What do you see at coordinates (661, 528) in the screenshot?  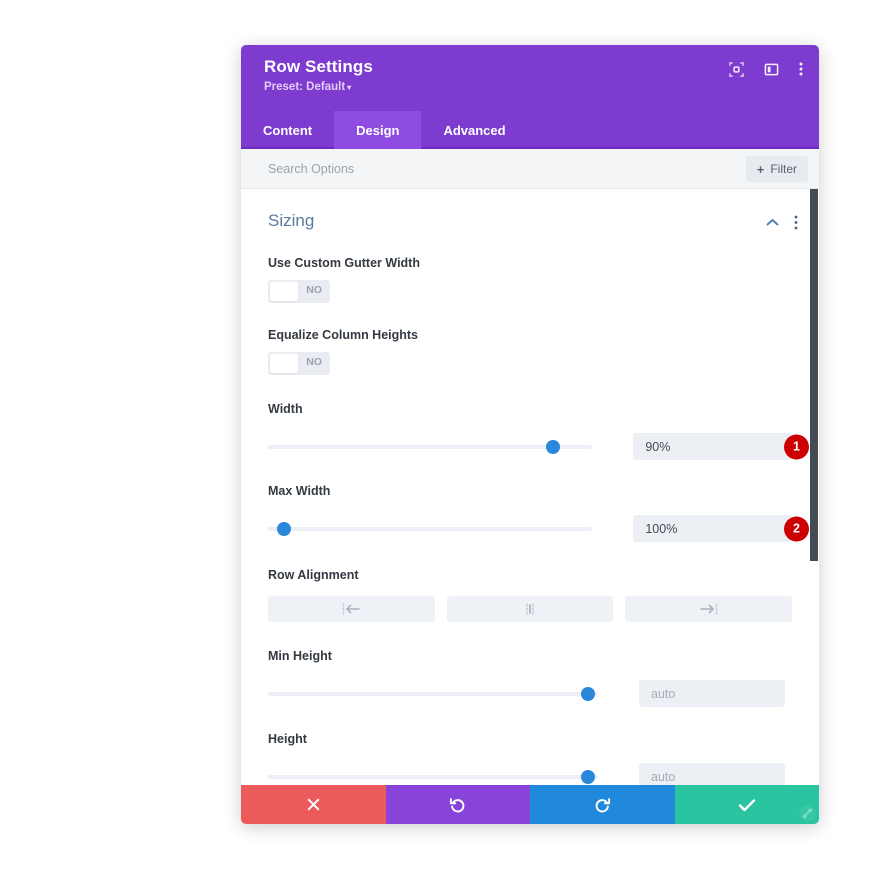 I see `max-width-value: 100%` at bounding box center [661, 528].